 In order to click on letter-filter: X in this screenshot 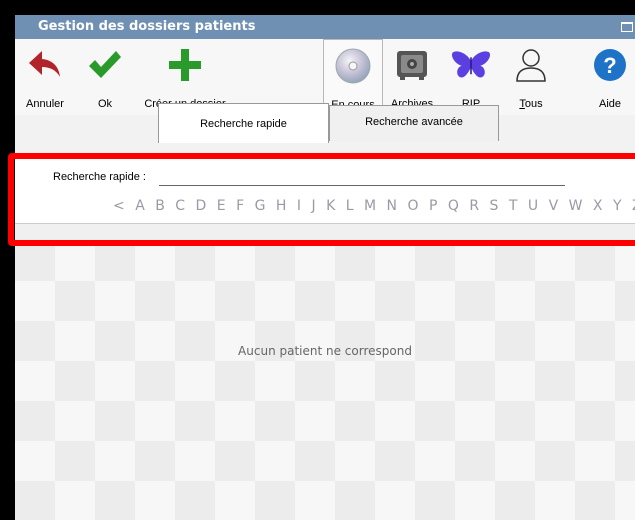, I will do `click(599, 206)`.